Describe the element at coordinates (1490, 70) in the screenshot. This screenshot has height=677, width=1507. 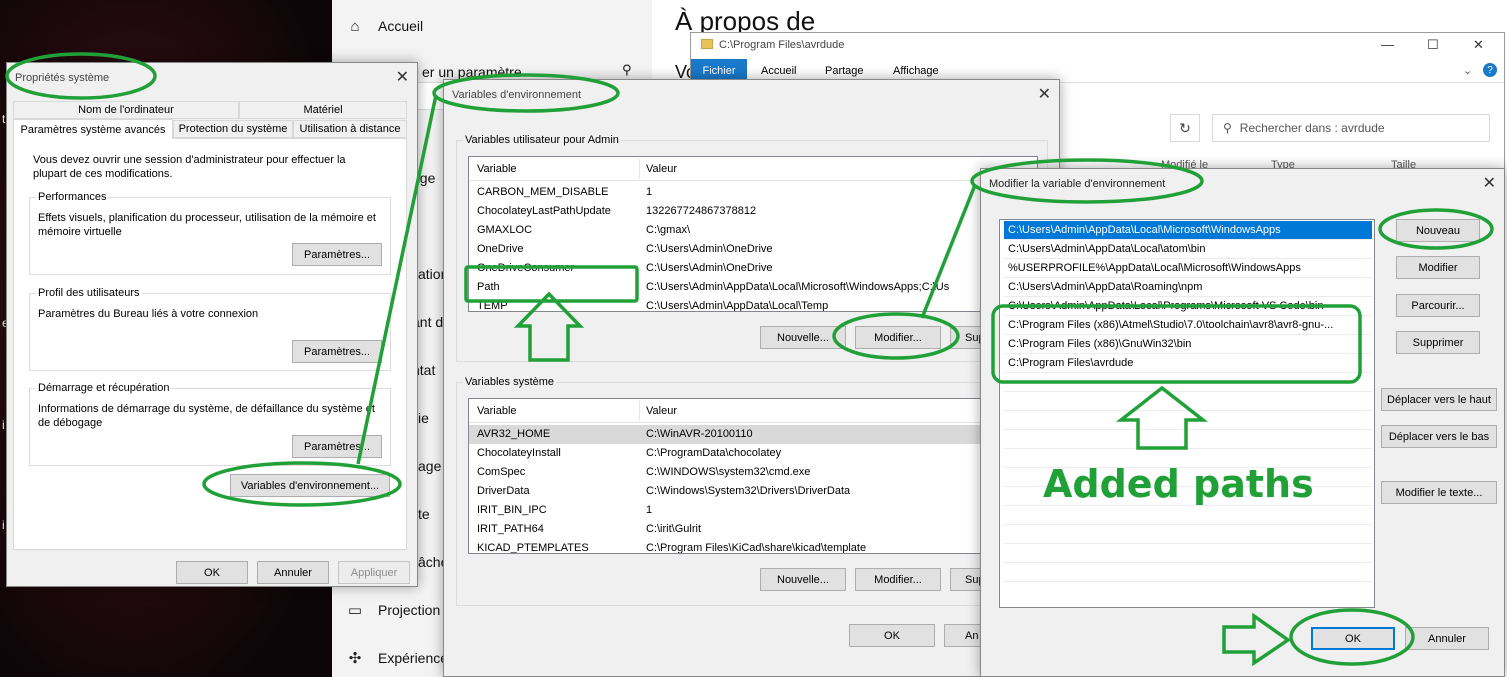
I see `help-icon: ?` at that location.